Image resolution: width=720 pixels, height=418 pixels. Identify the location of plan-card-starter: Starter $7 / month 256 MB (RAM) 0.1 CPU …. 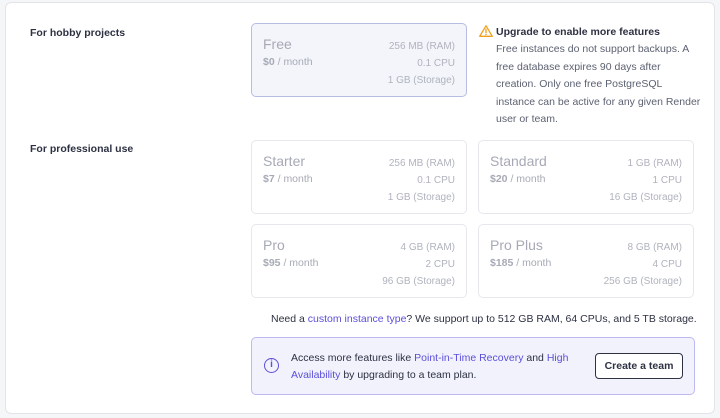
(359, 177).